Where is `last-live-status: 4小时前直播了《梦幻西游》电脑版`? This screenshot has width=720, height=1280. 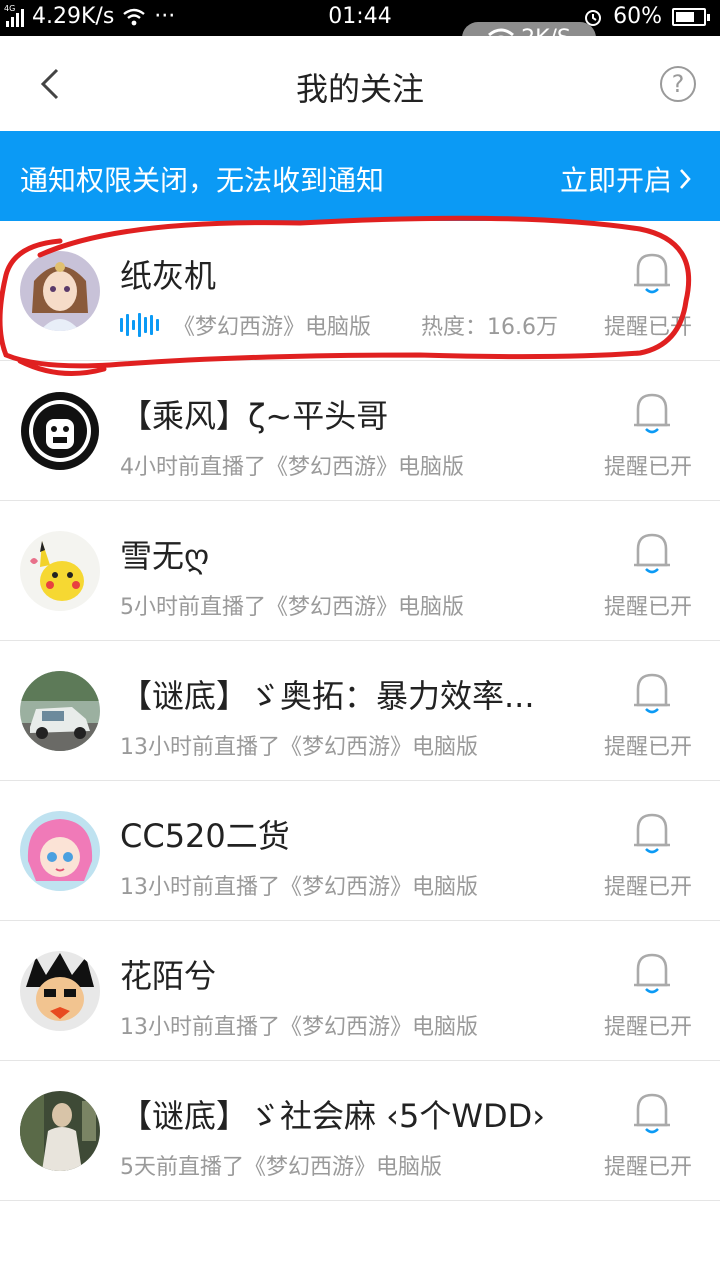 last-live-status: 4小时前直播了《梦幻西游》电脑版 is located at coordinates (292, 467).